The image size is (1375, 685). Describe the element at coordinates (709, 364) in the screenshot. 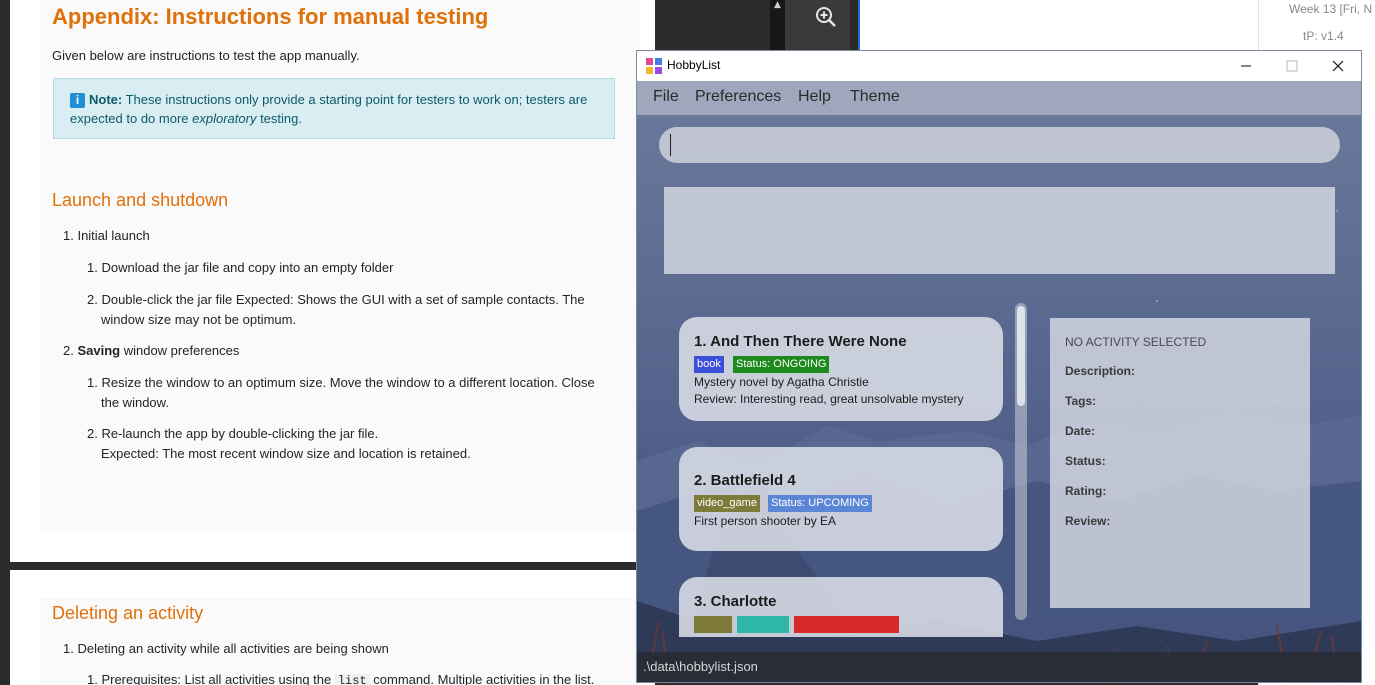

I see `activity-tag: book` at that location.